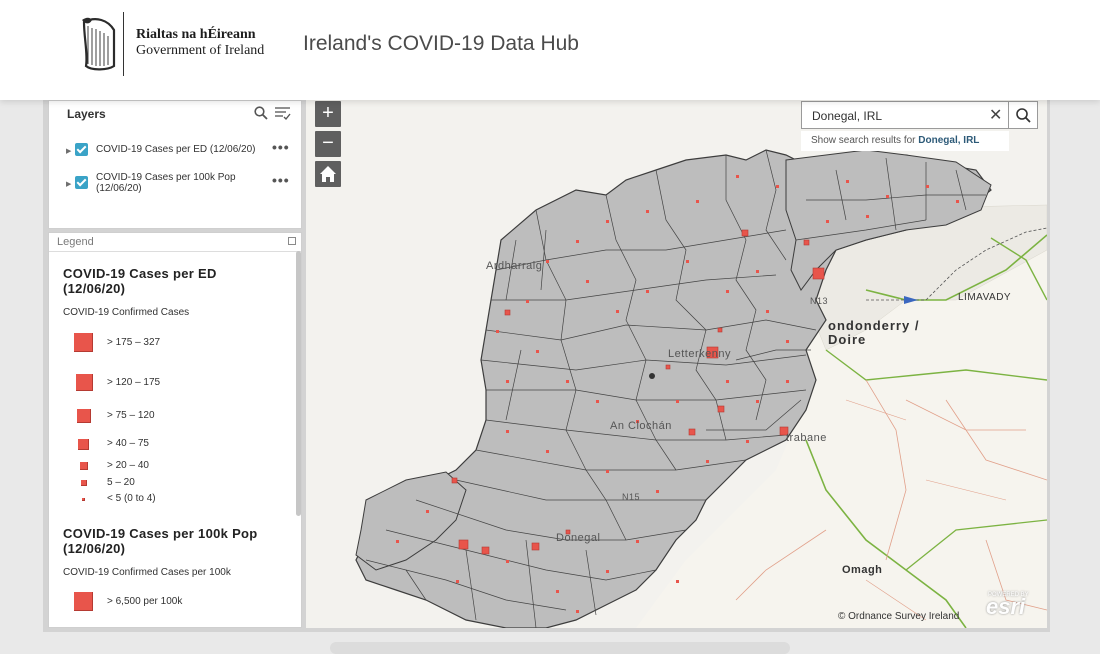 This screenshot has height=654, width=1100. I want to click on home-button, so click(328, 174).